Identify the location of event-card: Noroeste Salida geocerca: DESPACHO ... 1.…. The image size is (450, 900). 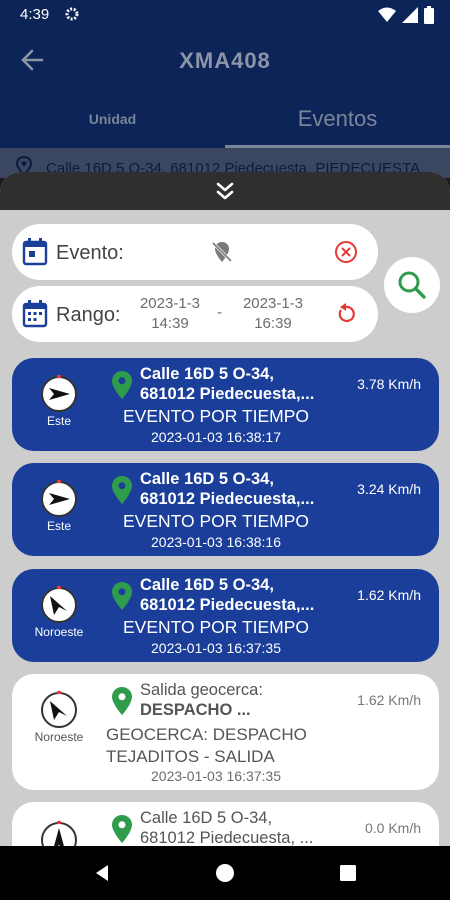
(225, 732).